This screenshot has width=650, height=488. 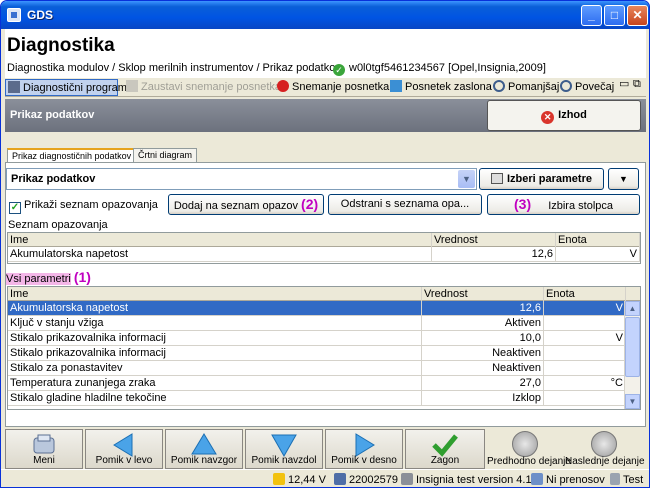 I want to click on undock-icon: ⧉, so click(x=636, y=84).